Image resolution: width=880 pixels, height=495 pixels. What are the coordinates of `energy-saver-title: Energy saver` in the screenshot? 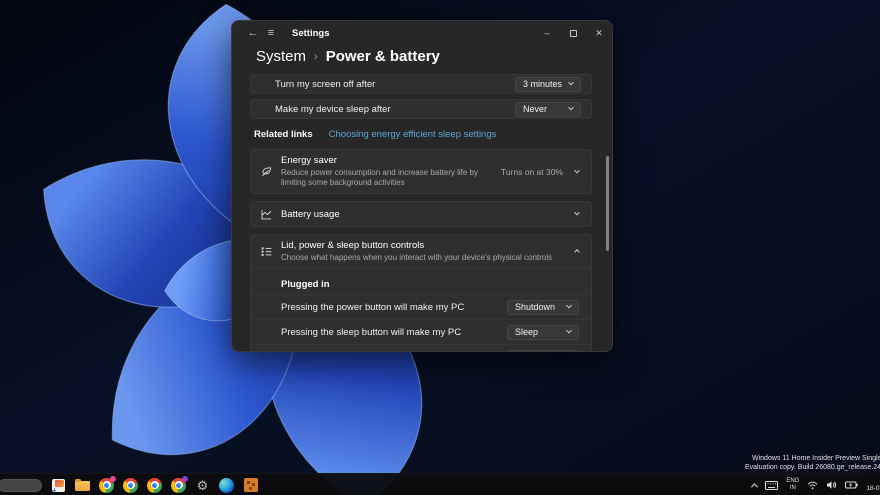 It's located at (309, 160).